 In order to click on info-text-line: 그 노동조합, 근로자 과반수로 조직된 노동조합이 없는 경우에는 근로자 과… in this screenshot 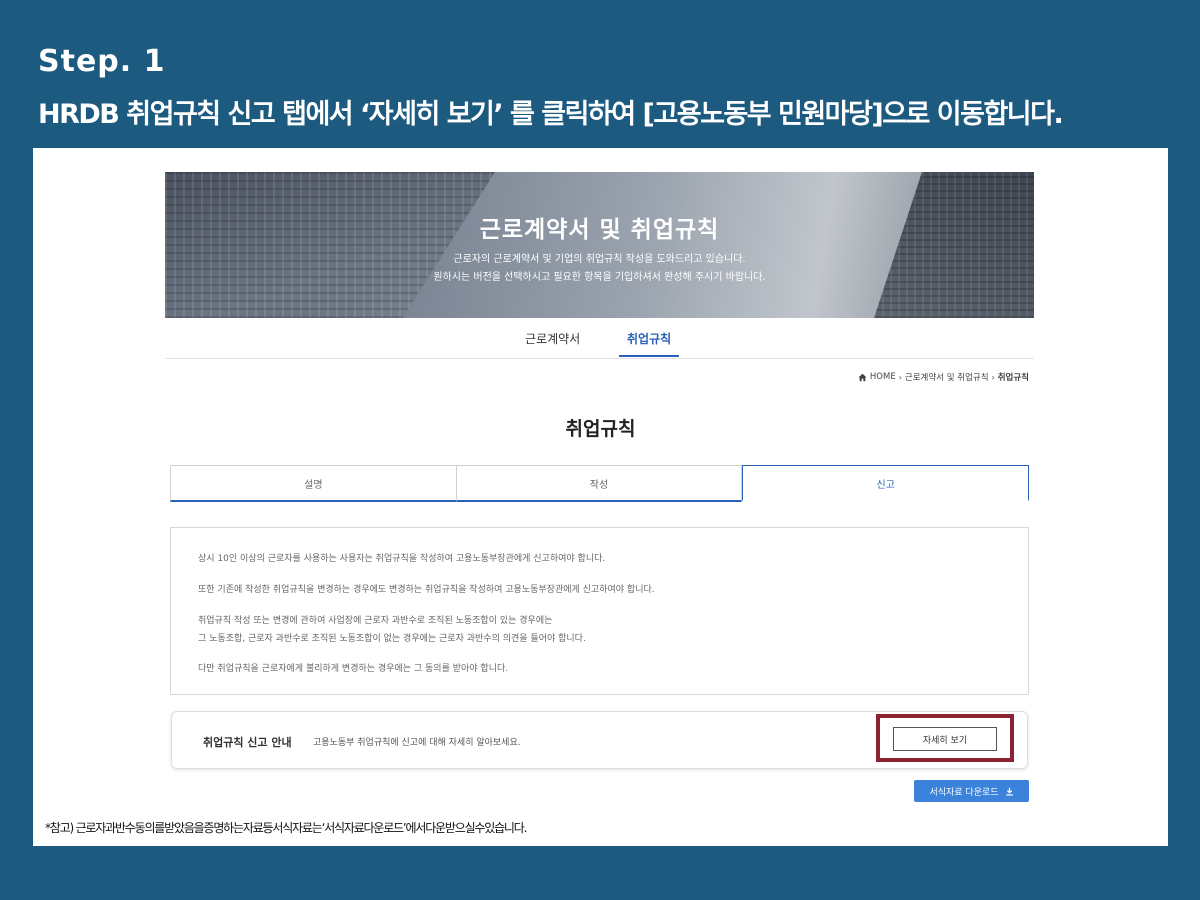, I will do `click(392, 639)`.